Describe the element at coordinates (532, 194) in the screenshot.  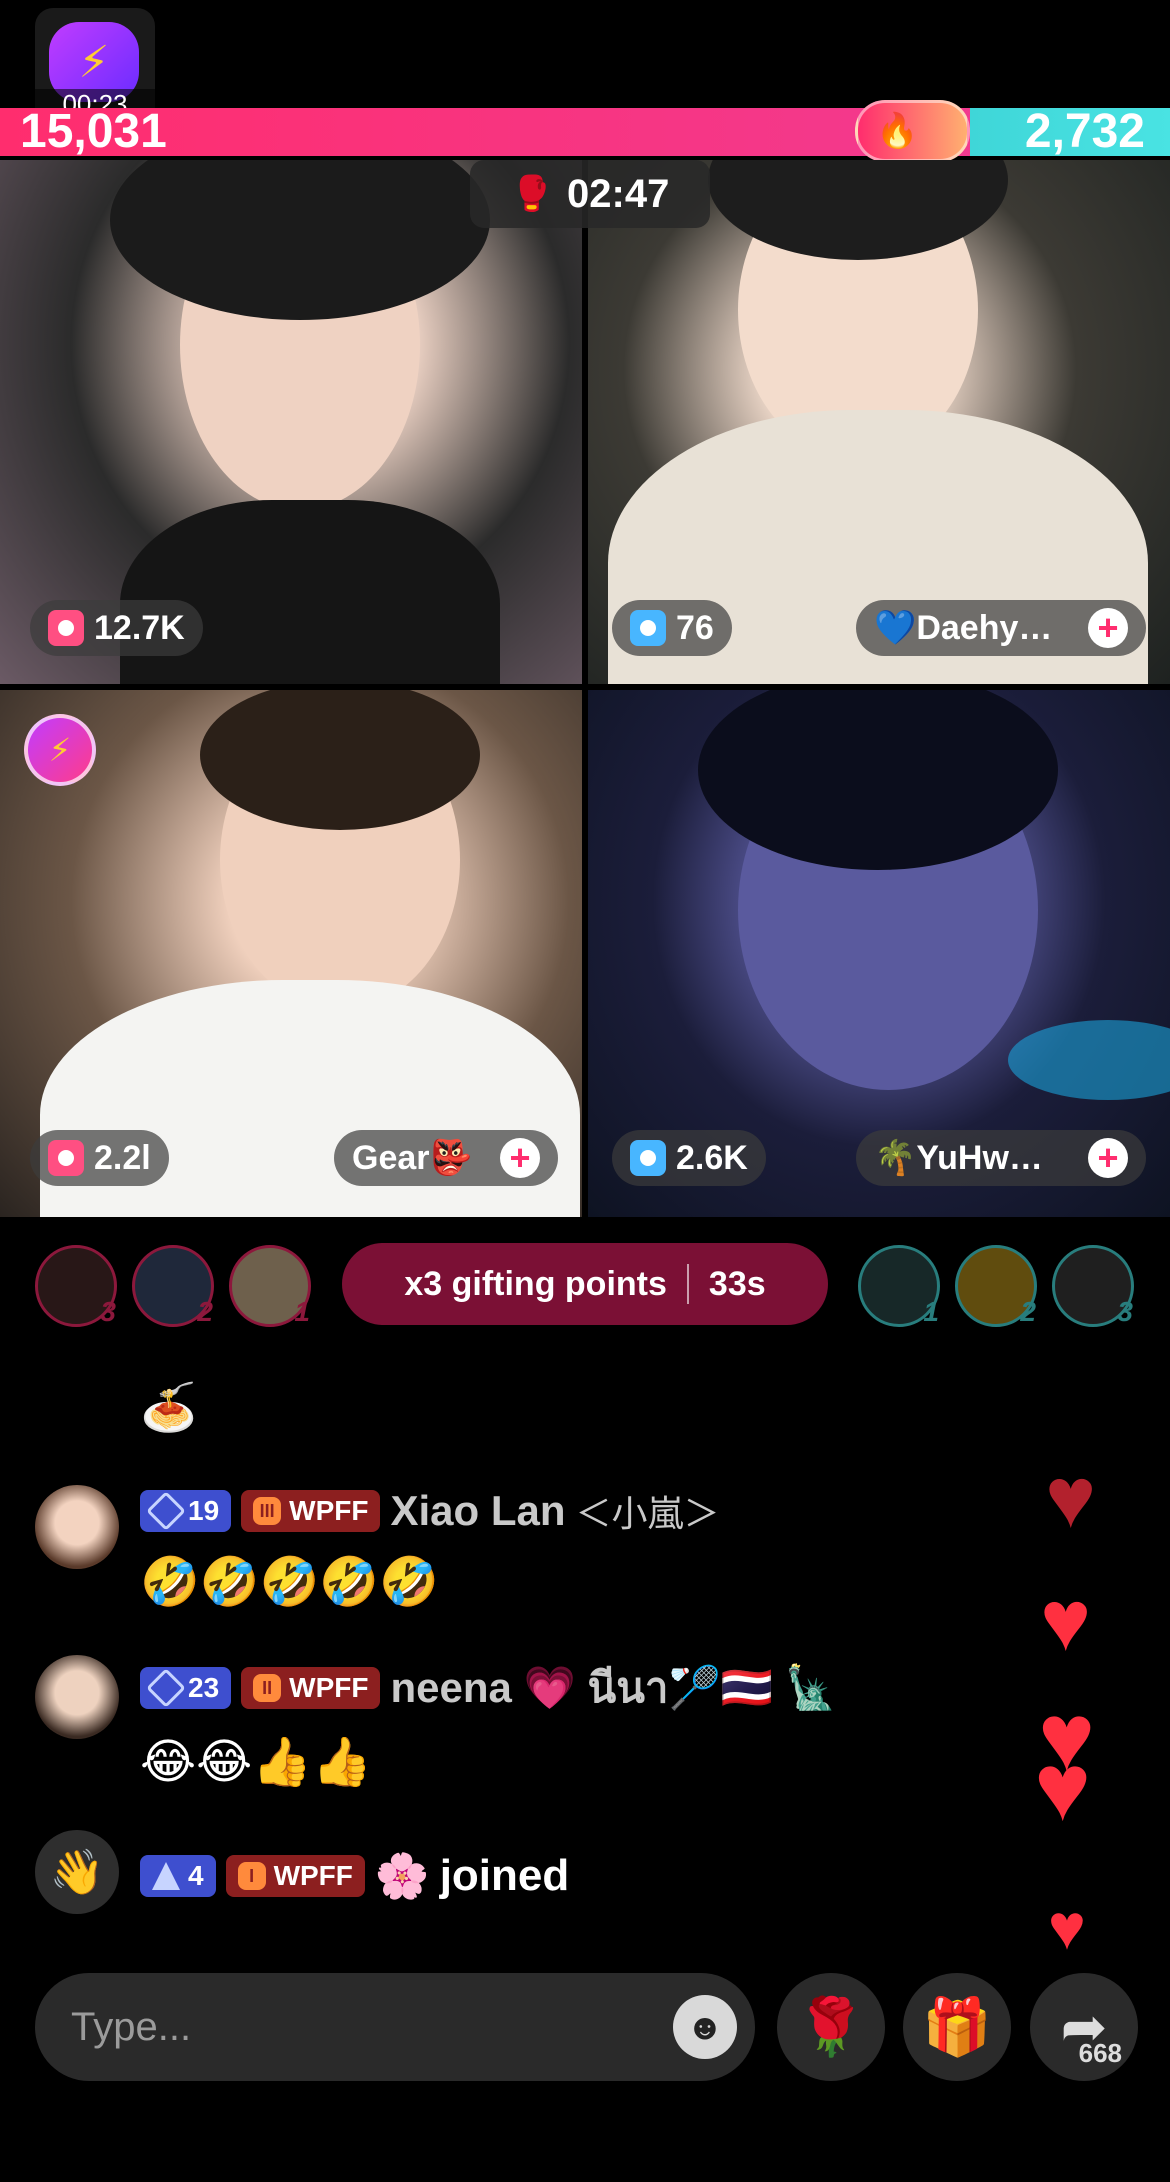
I see `boxing-gloves-icon: 🥊` at that location.